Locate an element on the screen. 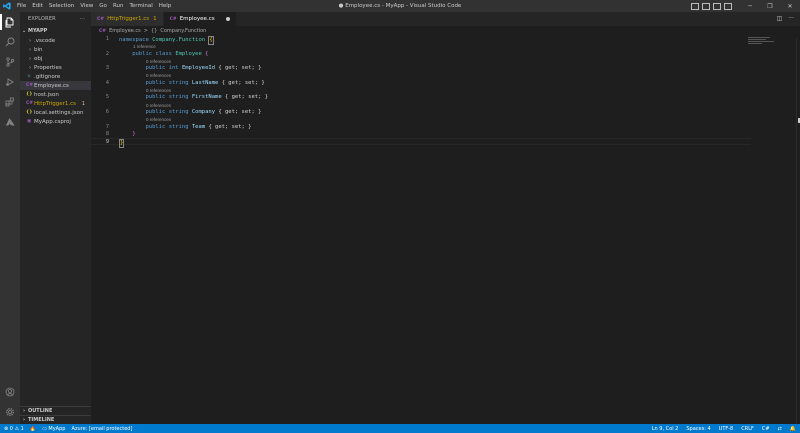 Image resolution: width=800 pixels, height=433 pixels. project-name: MyApp is located at coordinates (57, 428).